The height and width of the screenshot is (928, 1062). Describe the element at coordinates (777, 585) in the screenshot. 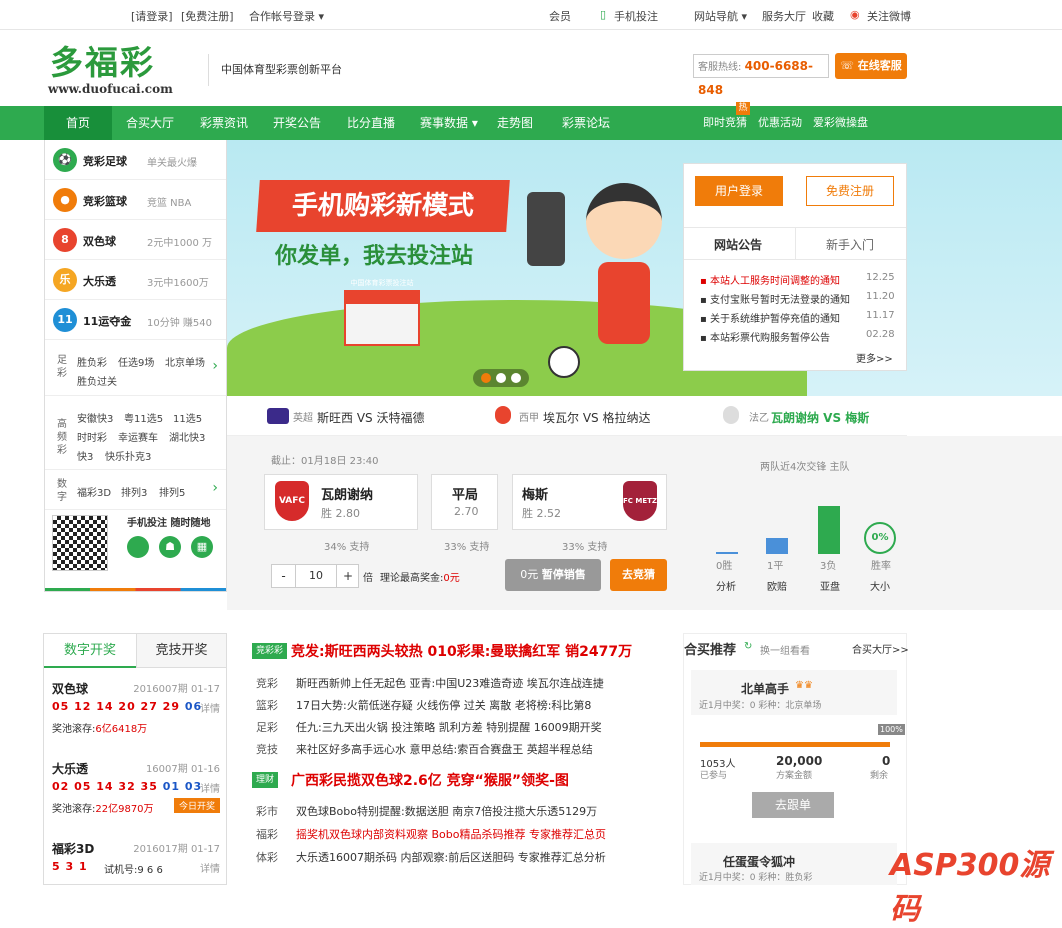

I see `tab-euro-odds: 欧赔` at that location.